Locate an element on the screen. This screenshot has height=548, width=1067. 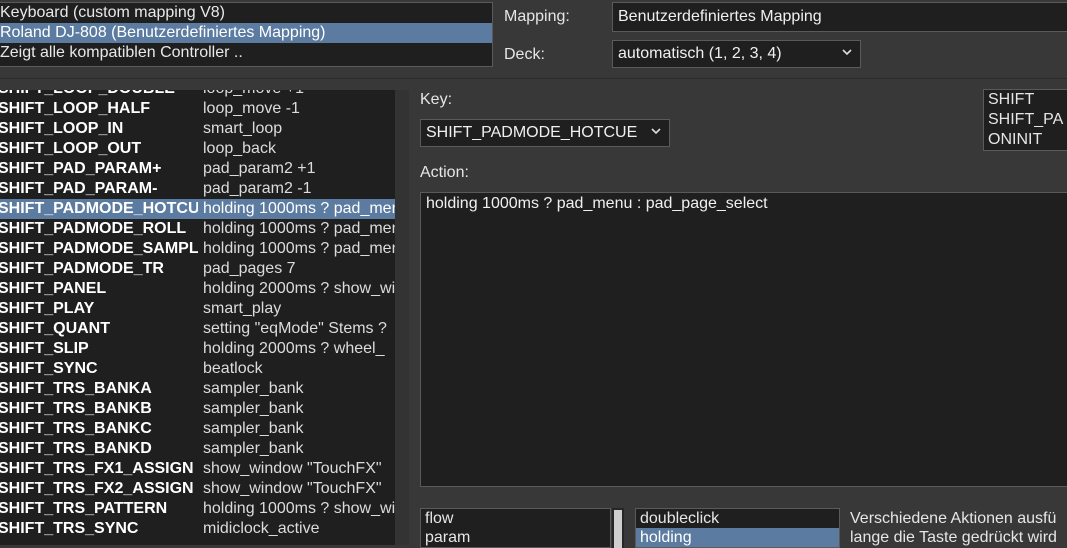
mapping-key: SHIFT_LOOP_IN is located at coordinates (62, 128).